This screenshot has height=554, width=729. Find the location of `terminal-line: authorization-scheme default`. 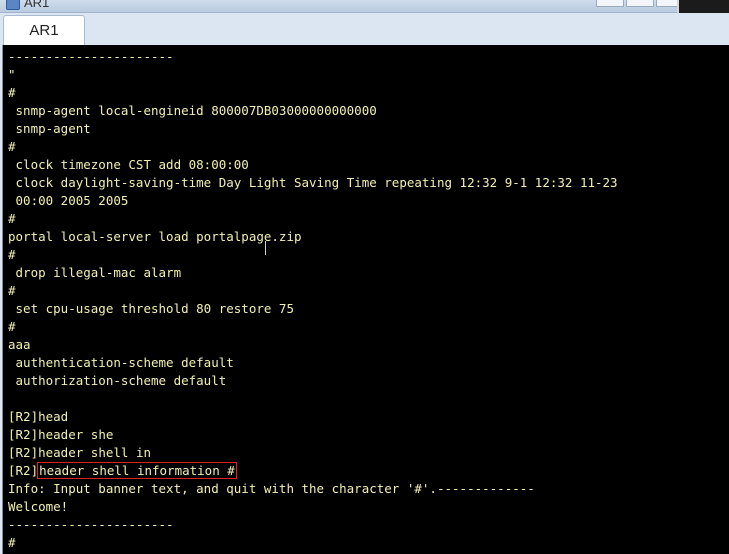

terminal-line: authorization-scheme default is located at coordinates (117, 380).